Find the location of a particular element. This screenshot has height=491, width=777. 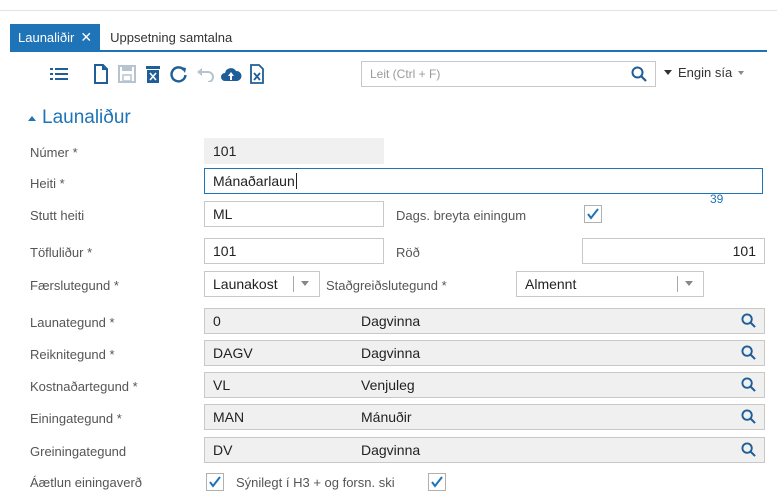

close-icon: ✕ is located at coordinates (86, 37).